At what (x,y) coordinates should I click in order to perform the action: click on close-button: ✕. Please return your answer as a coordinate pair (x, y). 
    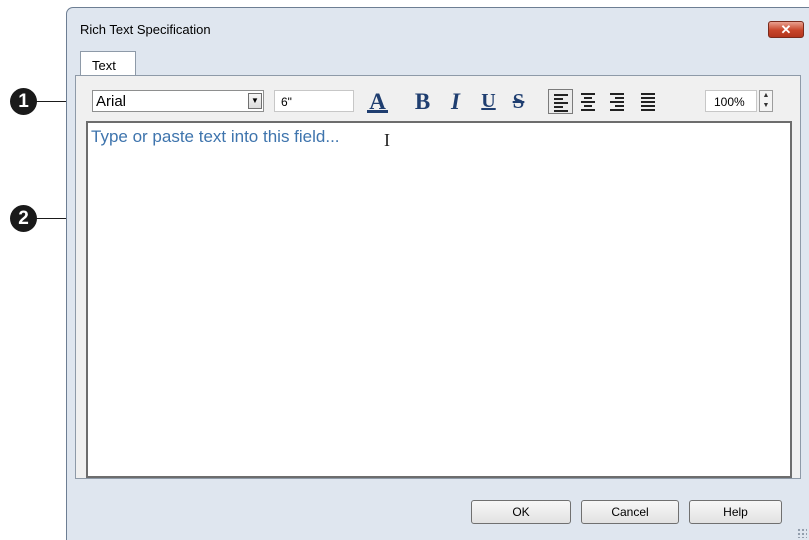
    Looking at the image, I should click on (786, 29).